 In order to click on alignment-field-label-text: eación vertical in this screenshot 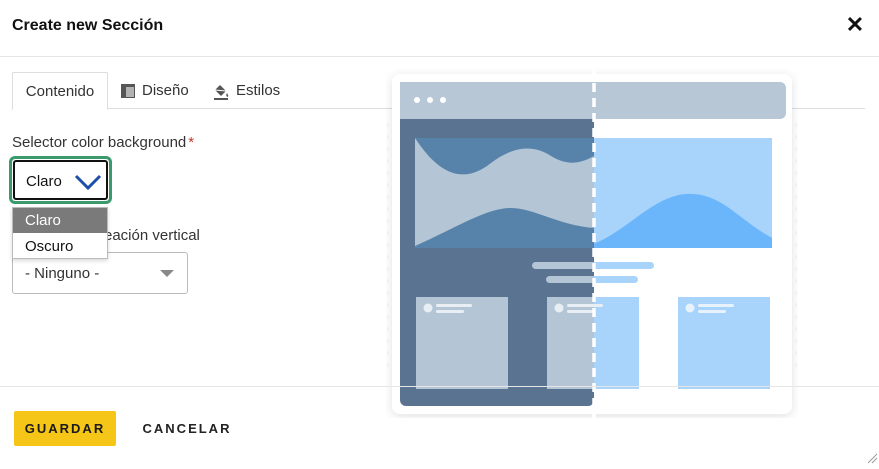, I will do `click(152, 235)`.